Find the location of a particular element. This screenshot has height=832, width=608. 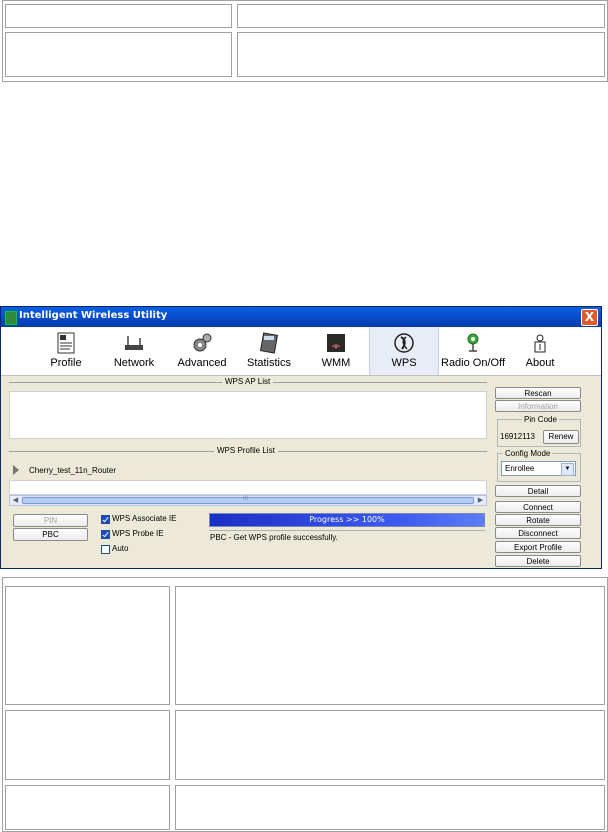

config-mode-label: Config Mode is located at coordinates (528, 453).